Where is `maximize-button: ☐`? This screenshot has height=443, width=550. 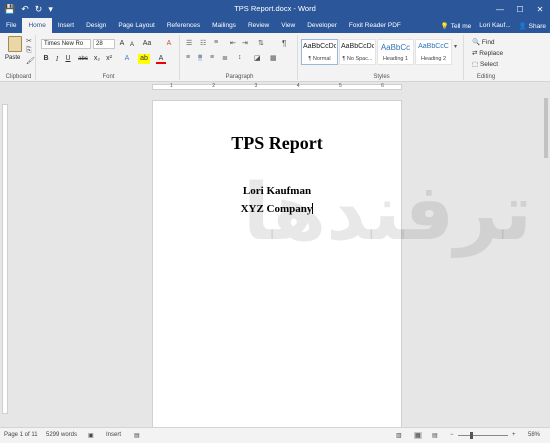 maximize-button: ☐ is located at coordinates (520, 9).